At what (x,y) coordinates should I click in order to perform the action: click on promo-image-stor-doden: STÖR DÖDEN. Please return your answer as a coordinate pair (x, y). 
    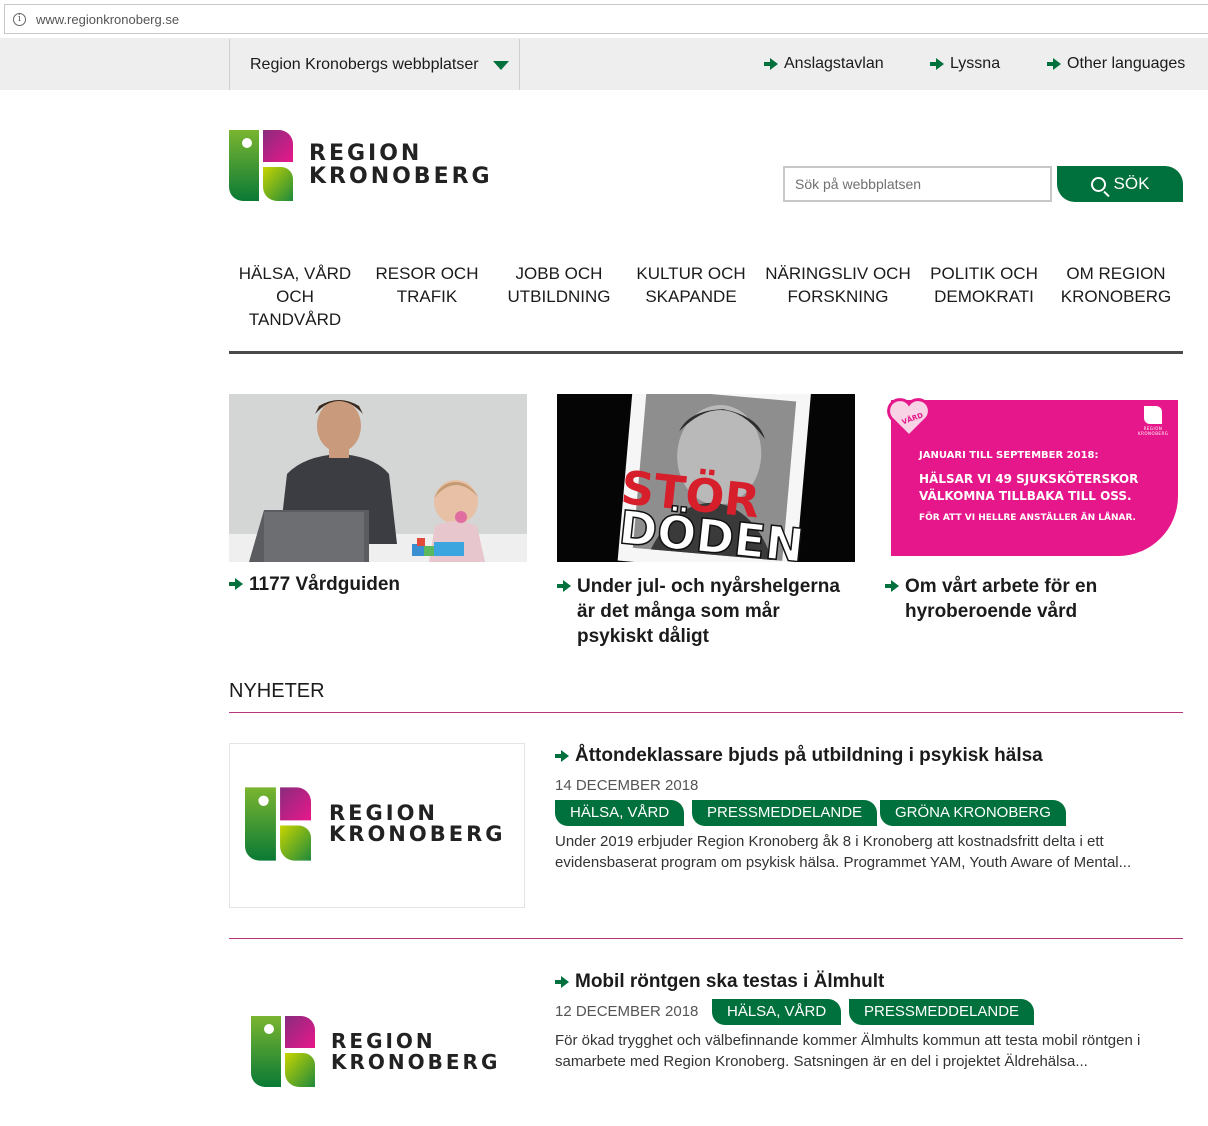
    Looking at the image, I should click on (706, 478).